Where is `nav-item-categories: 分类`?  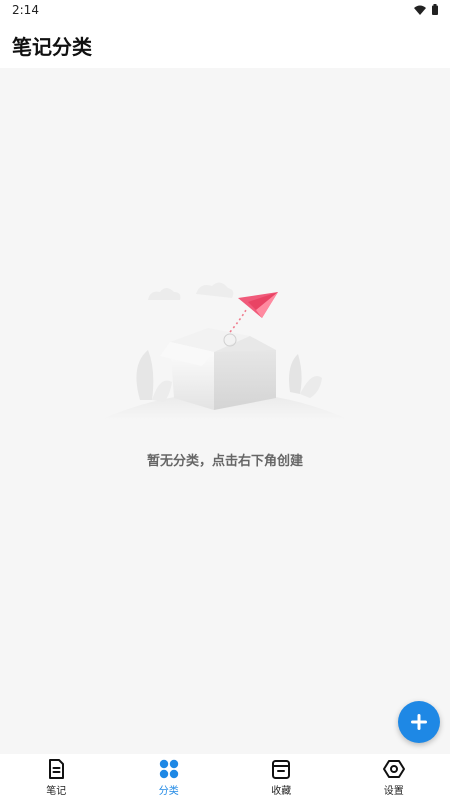
nav-item-categories: 分类 is located at coordinates (169, 777).